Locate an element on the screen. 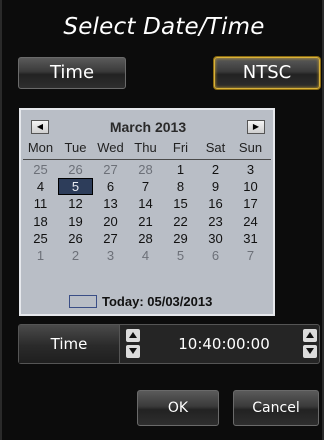 This screenshot has height=440, width=324. next-month-button: ▶ is located at coordinates (256, 127).